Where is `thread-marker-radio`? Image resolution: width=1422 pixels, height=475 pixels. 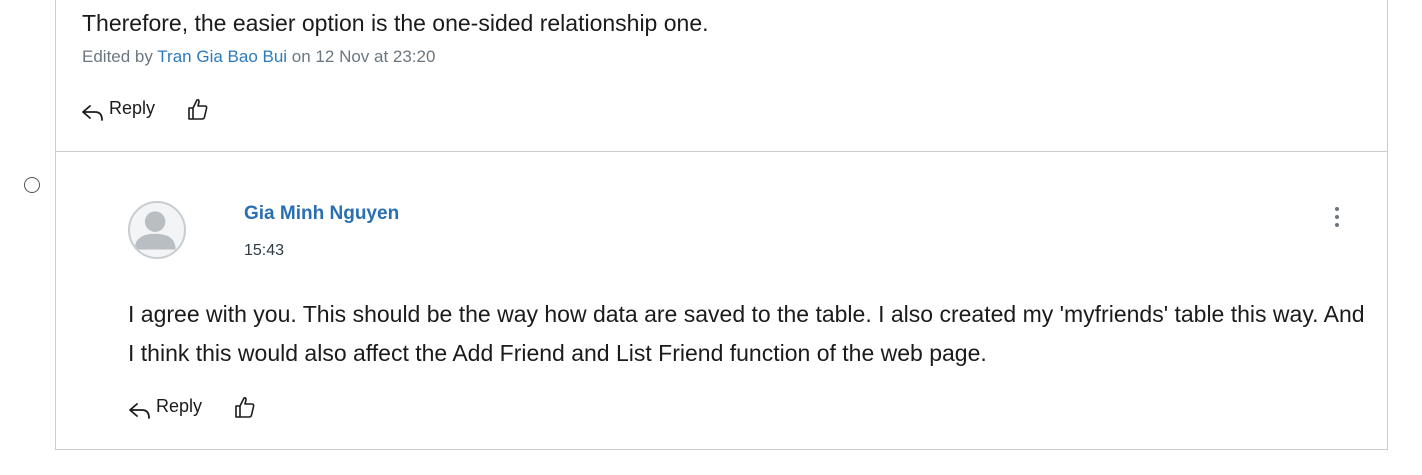
thread-marker-radio is located at coordinates (32, 185).